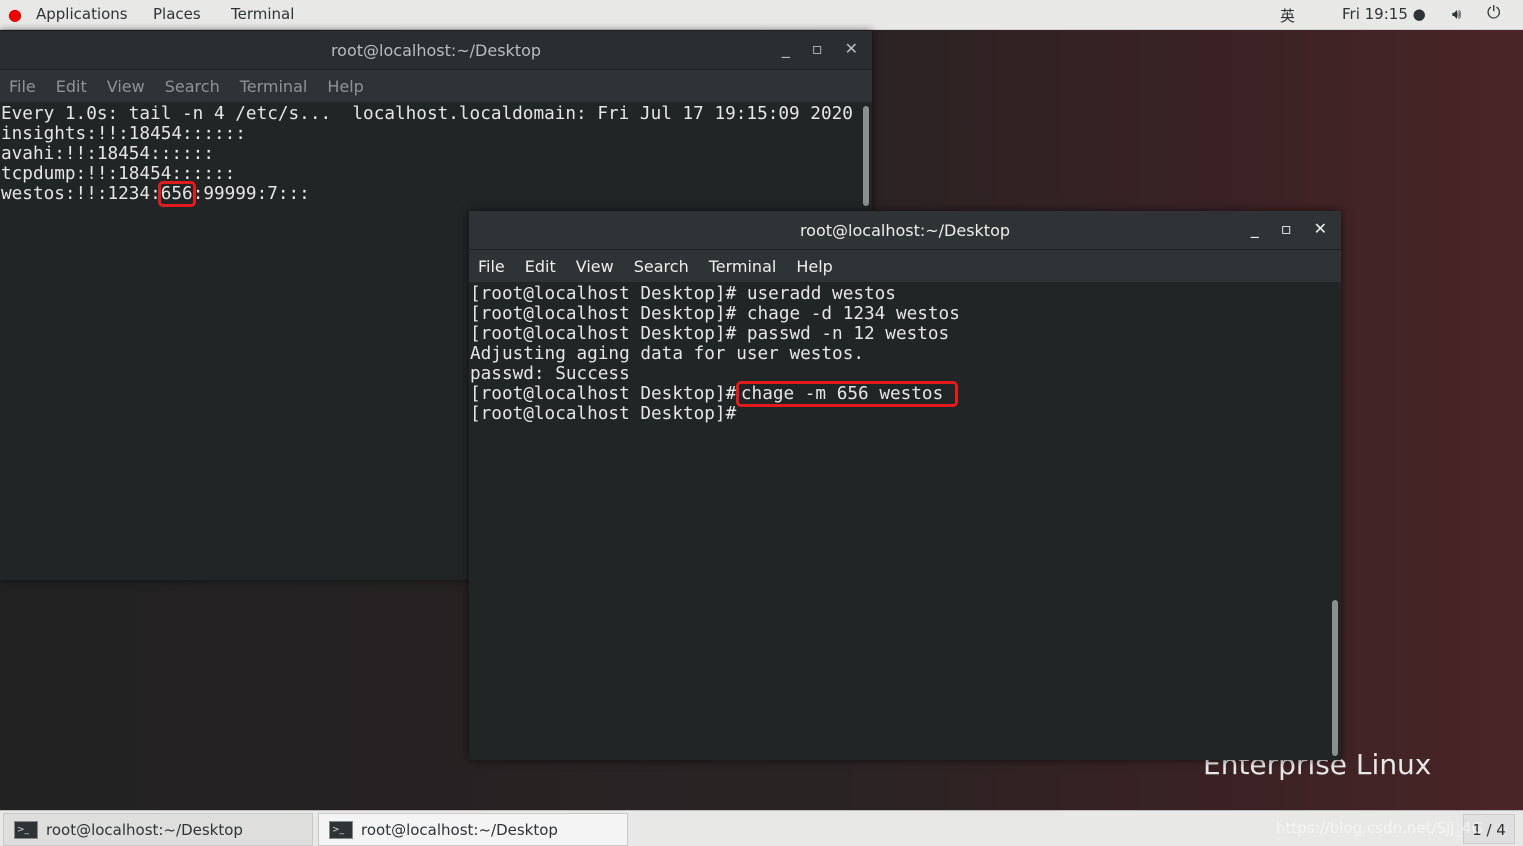 The image size is (1523, 846). I want to click on highlight-box: chage -m 656 westos, so click(847, 394).